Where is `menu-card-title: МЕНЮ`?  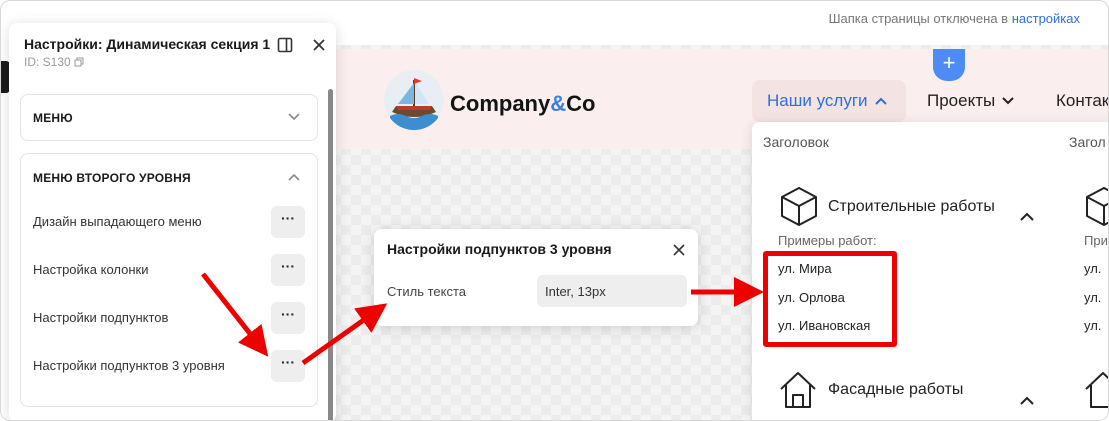 menu-card-title: МЕНЮ is located at coordinates (53, 118).